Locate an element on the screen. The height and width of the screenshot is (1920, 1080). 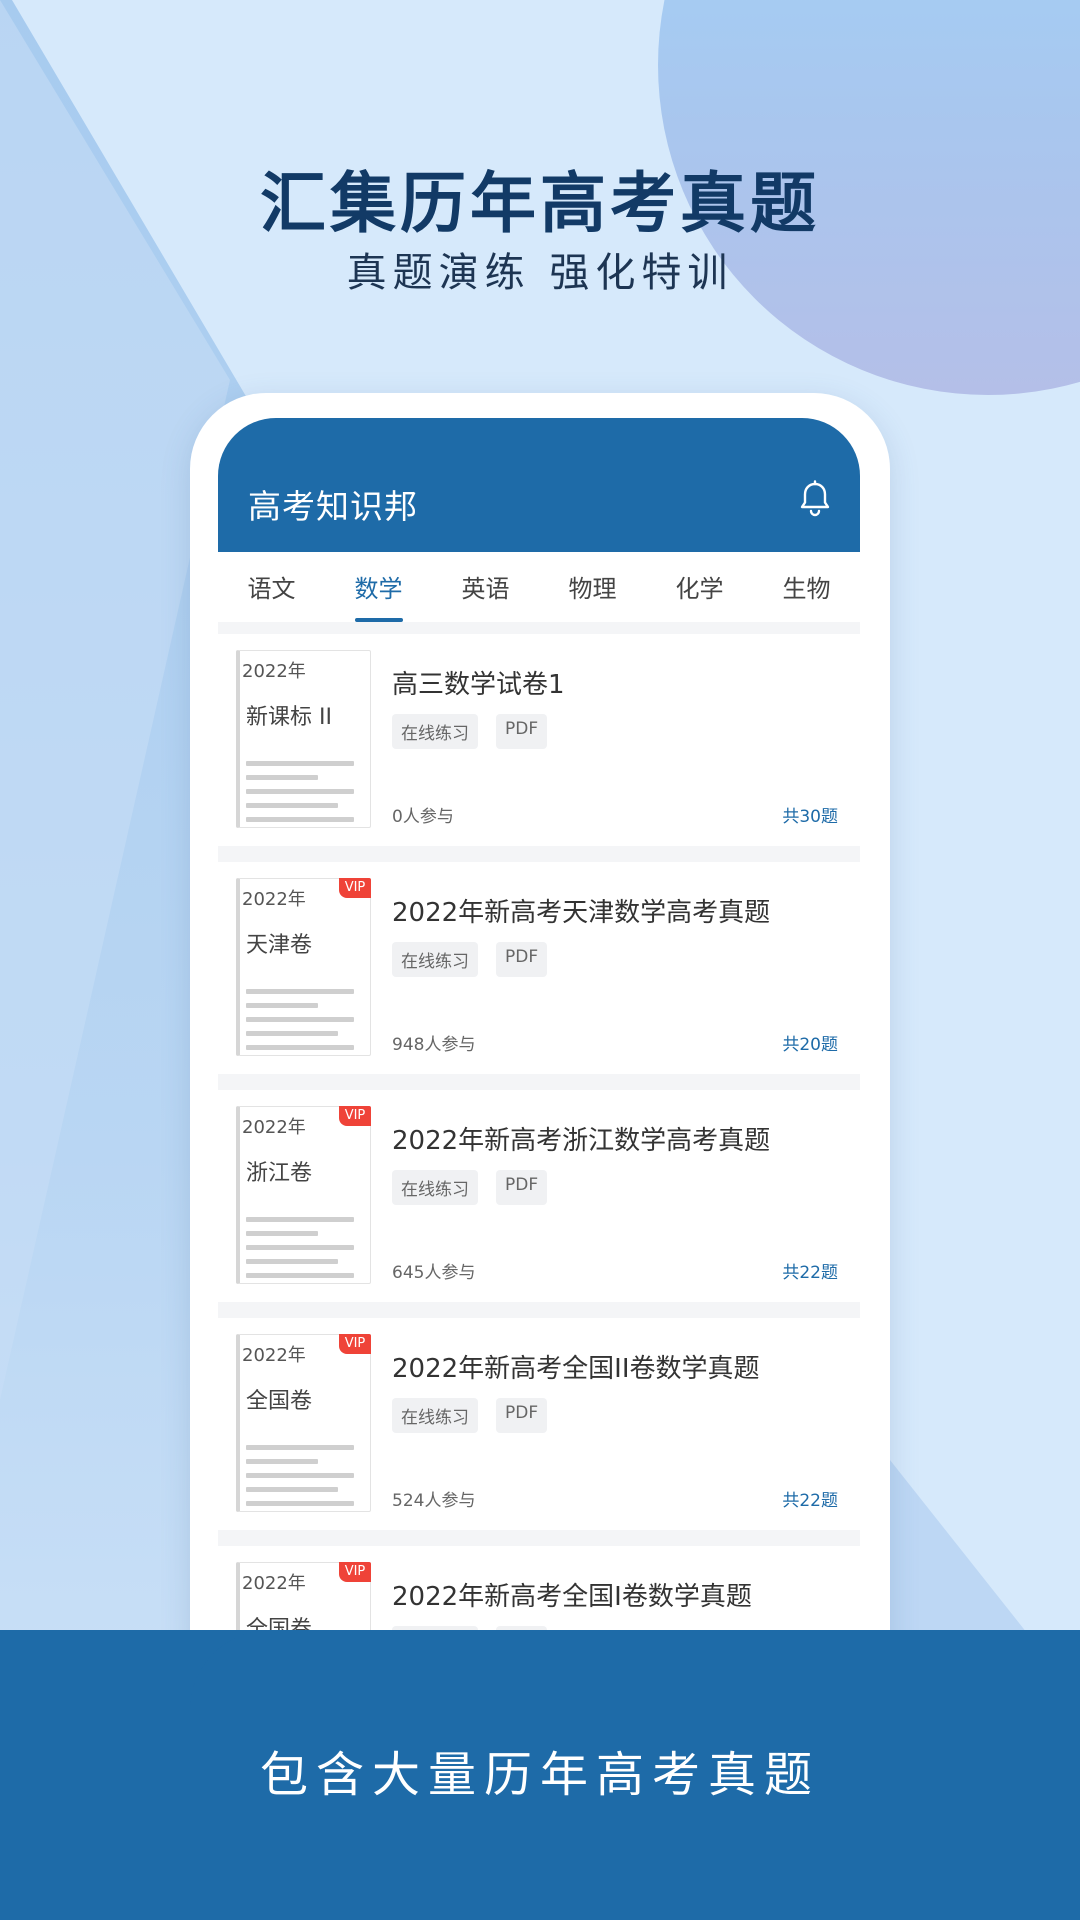
exam-title: 2022年新高考浙江数学高考真题 is located at coordinates (581, 1138).